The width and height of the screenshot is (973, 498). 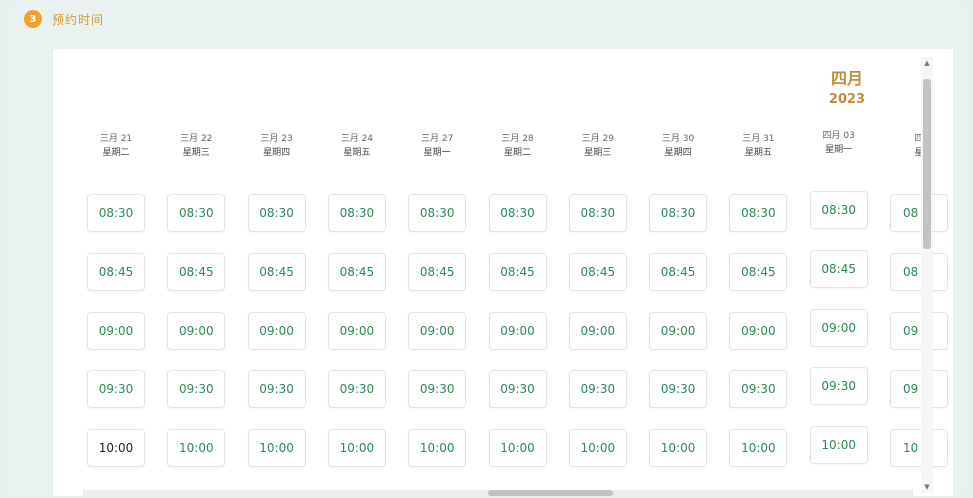 What do you see at coordinates (916, 146) in the screenshot?
I see `day-header: 四星` at bounding box center [916, 146].